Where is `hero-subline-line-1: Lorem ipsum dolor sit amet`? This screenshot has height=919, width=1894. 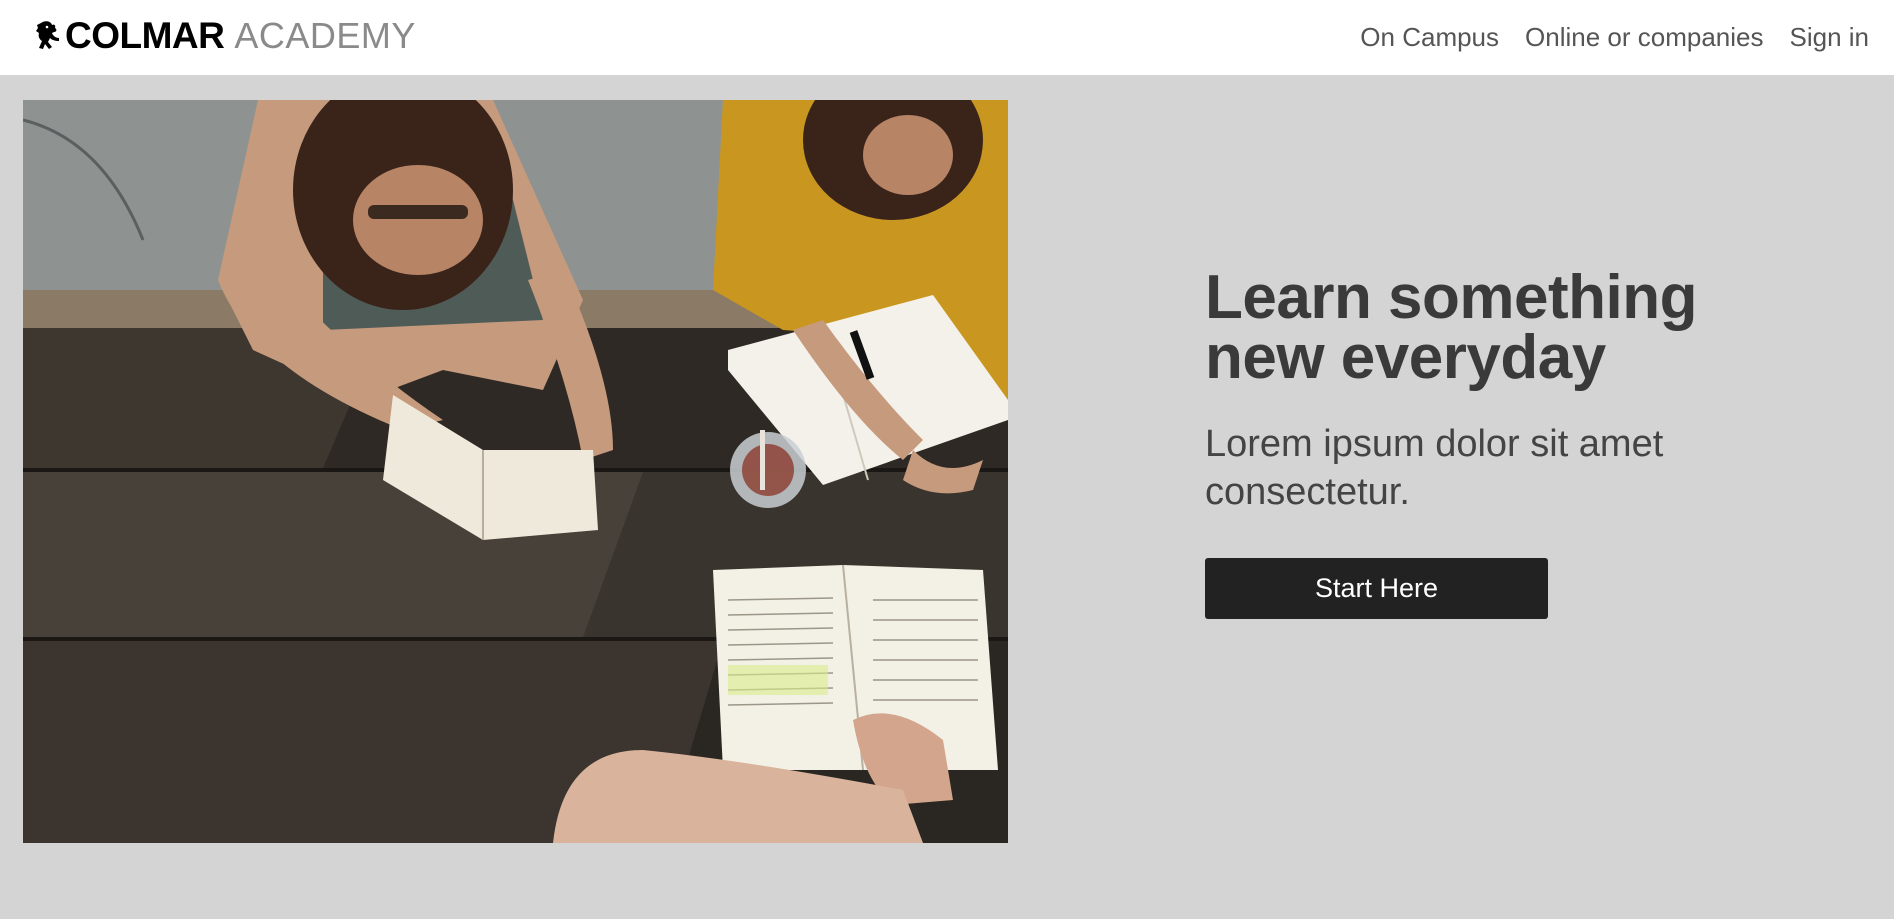 hero-subline-line-1: Lorem ipsum dolor sit amet is located at coordinates (1434, 444).